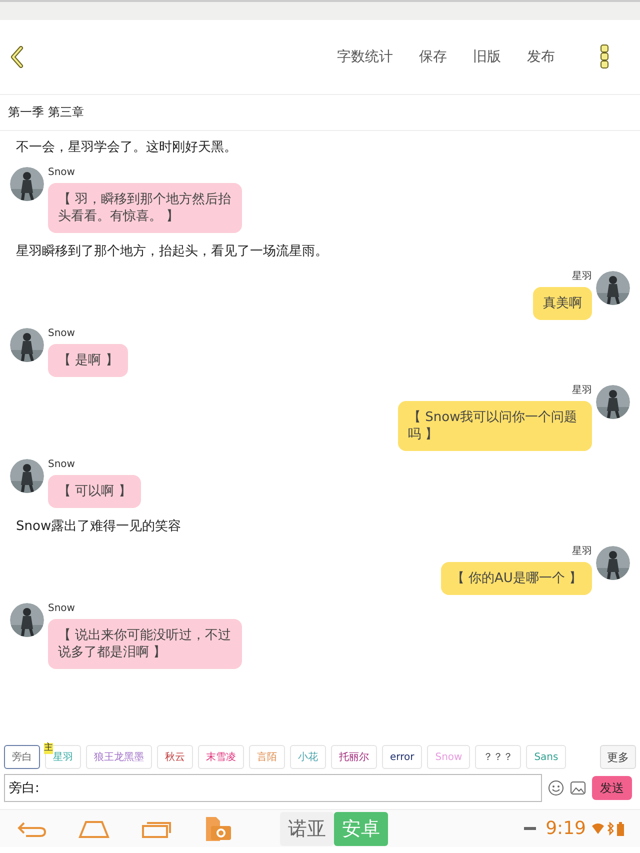  What do you see at coordinates (63, 757) in the screenshot?
I see `character-chip: 星羽 主` at bounding box center [63, 757].